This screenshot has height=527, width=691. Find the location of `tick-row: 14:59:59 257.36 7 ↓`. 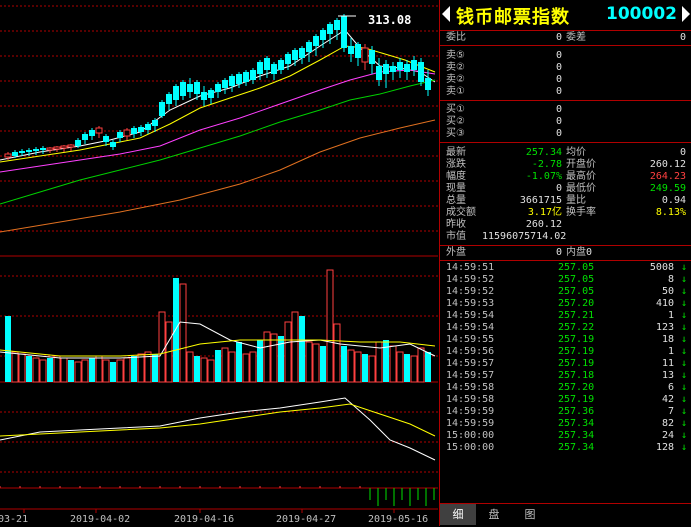

tick-row: 14:59:59 257.36 7 ↓ is located at coordinates (565, 412).